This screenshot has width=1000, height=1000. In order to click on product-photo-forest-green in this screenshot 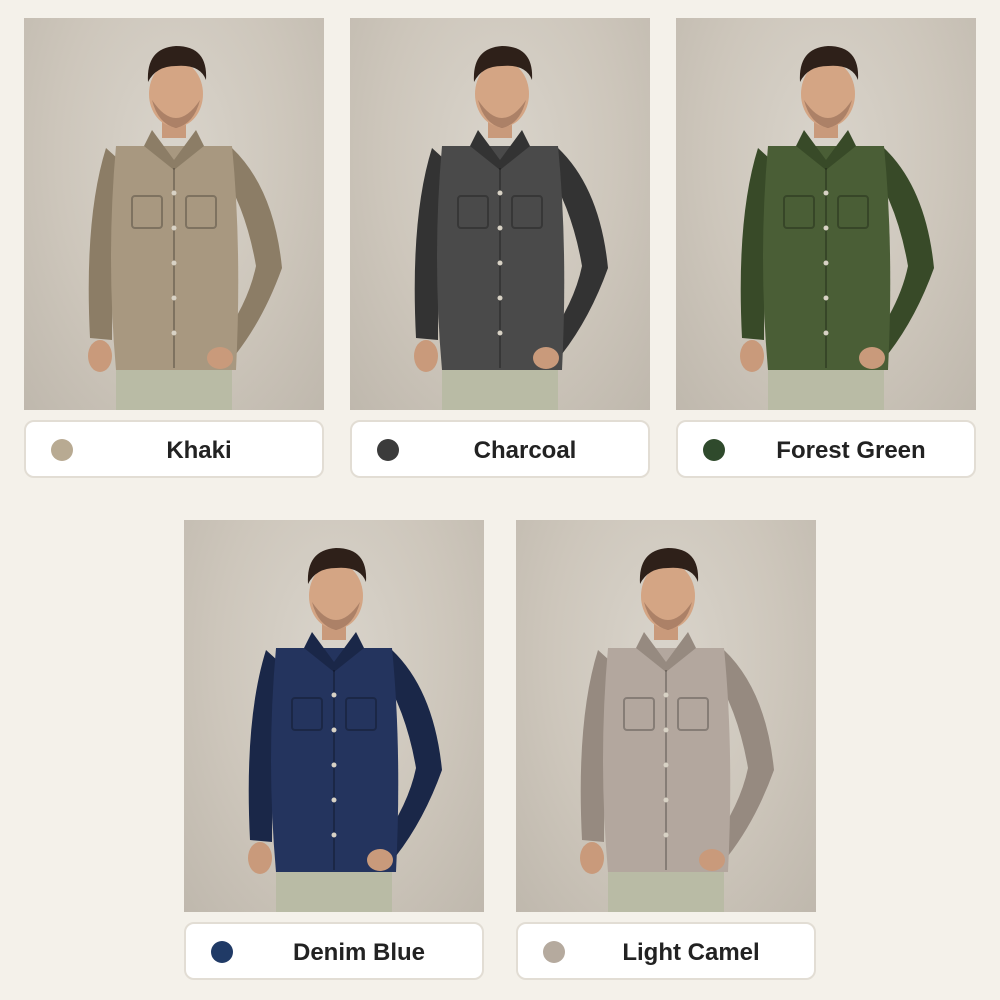, I will do `click(826, 214)`.